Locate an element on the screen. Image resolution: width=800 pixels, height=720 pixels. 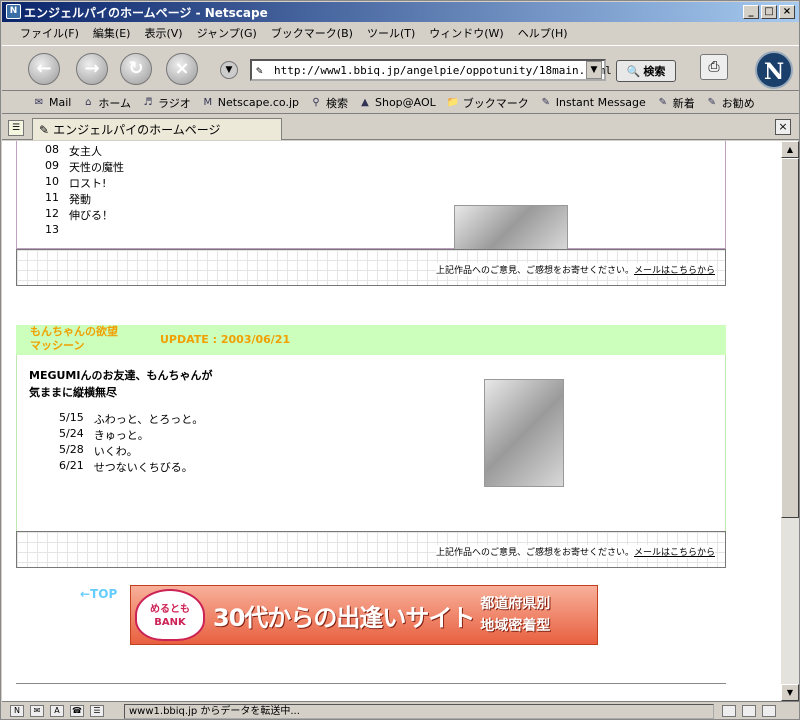
stop-button: × is located at coordinates (182, 69).